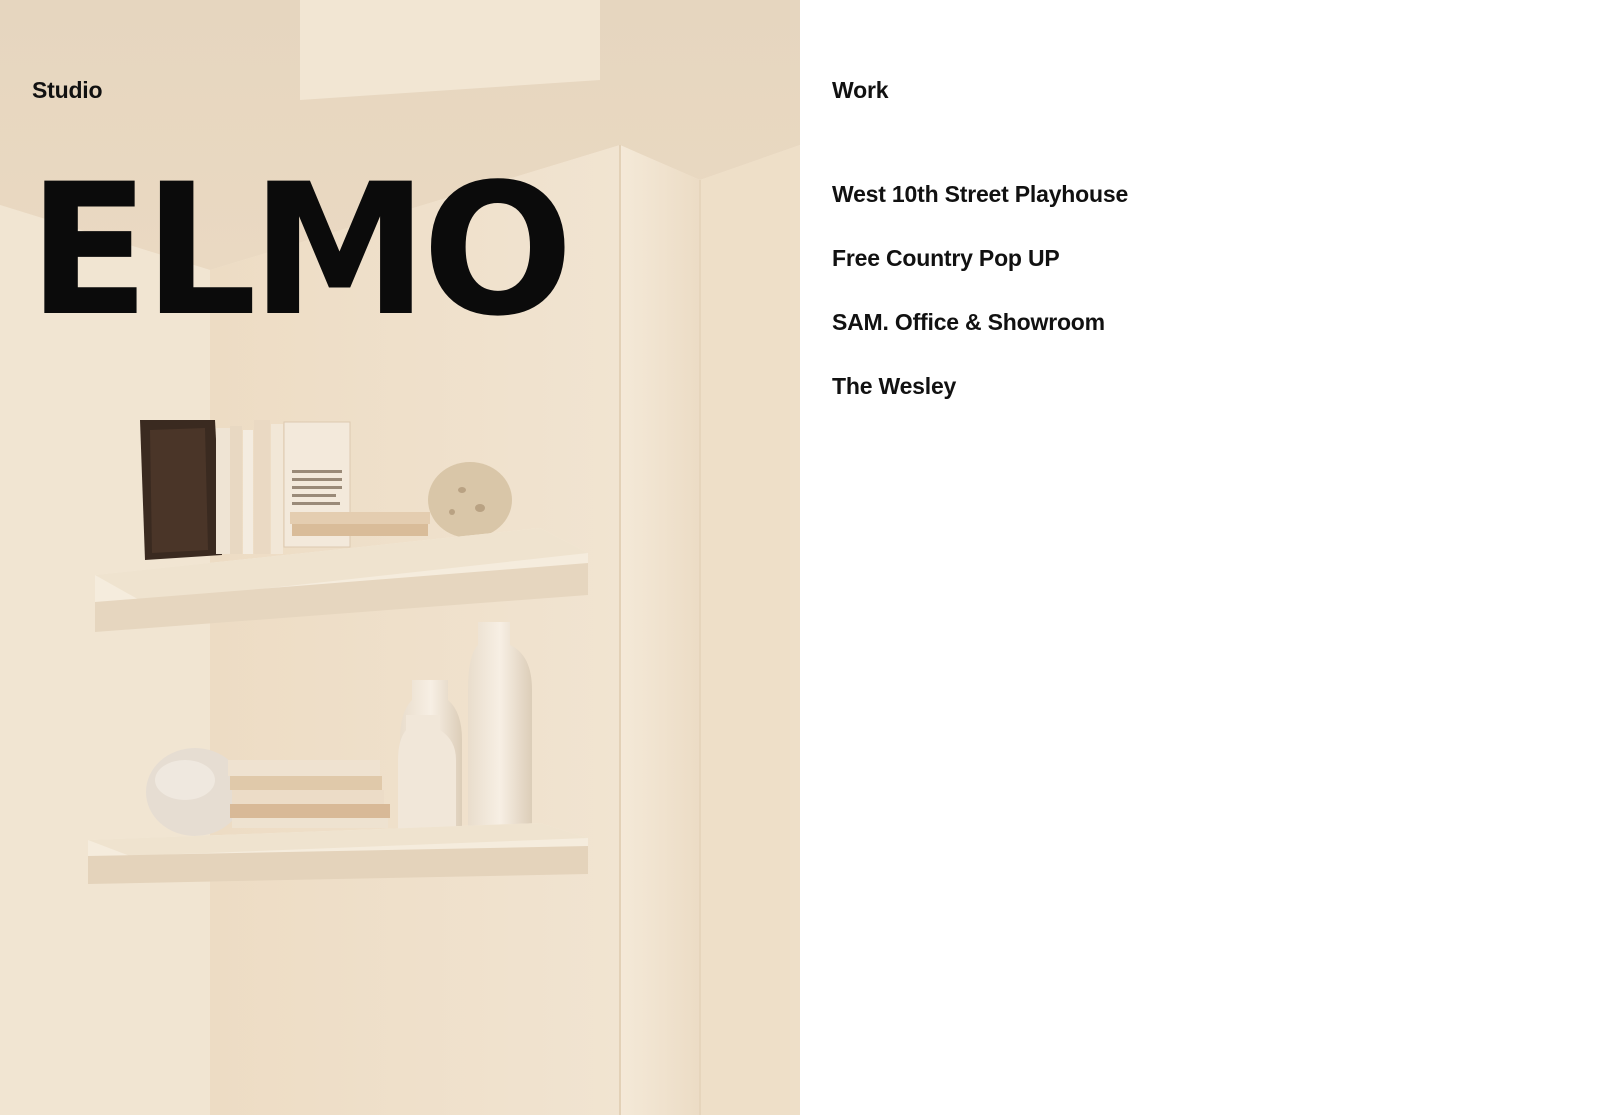 This screenshot has height=1115, width=1600. I want to click on project-link-free-country-pop-up: Free Country Pop UP, so click(946, 258).